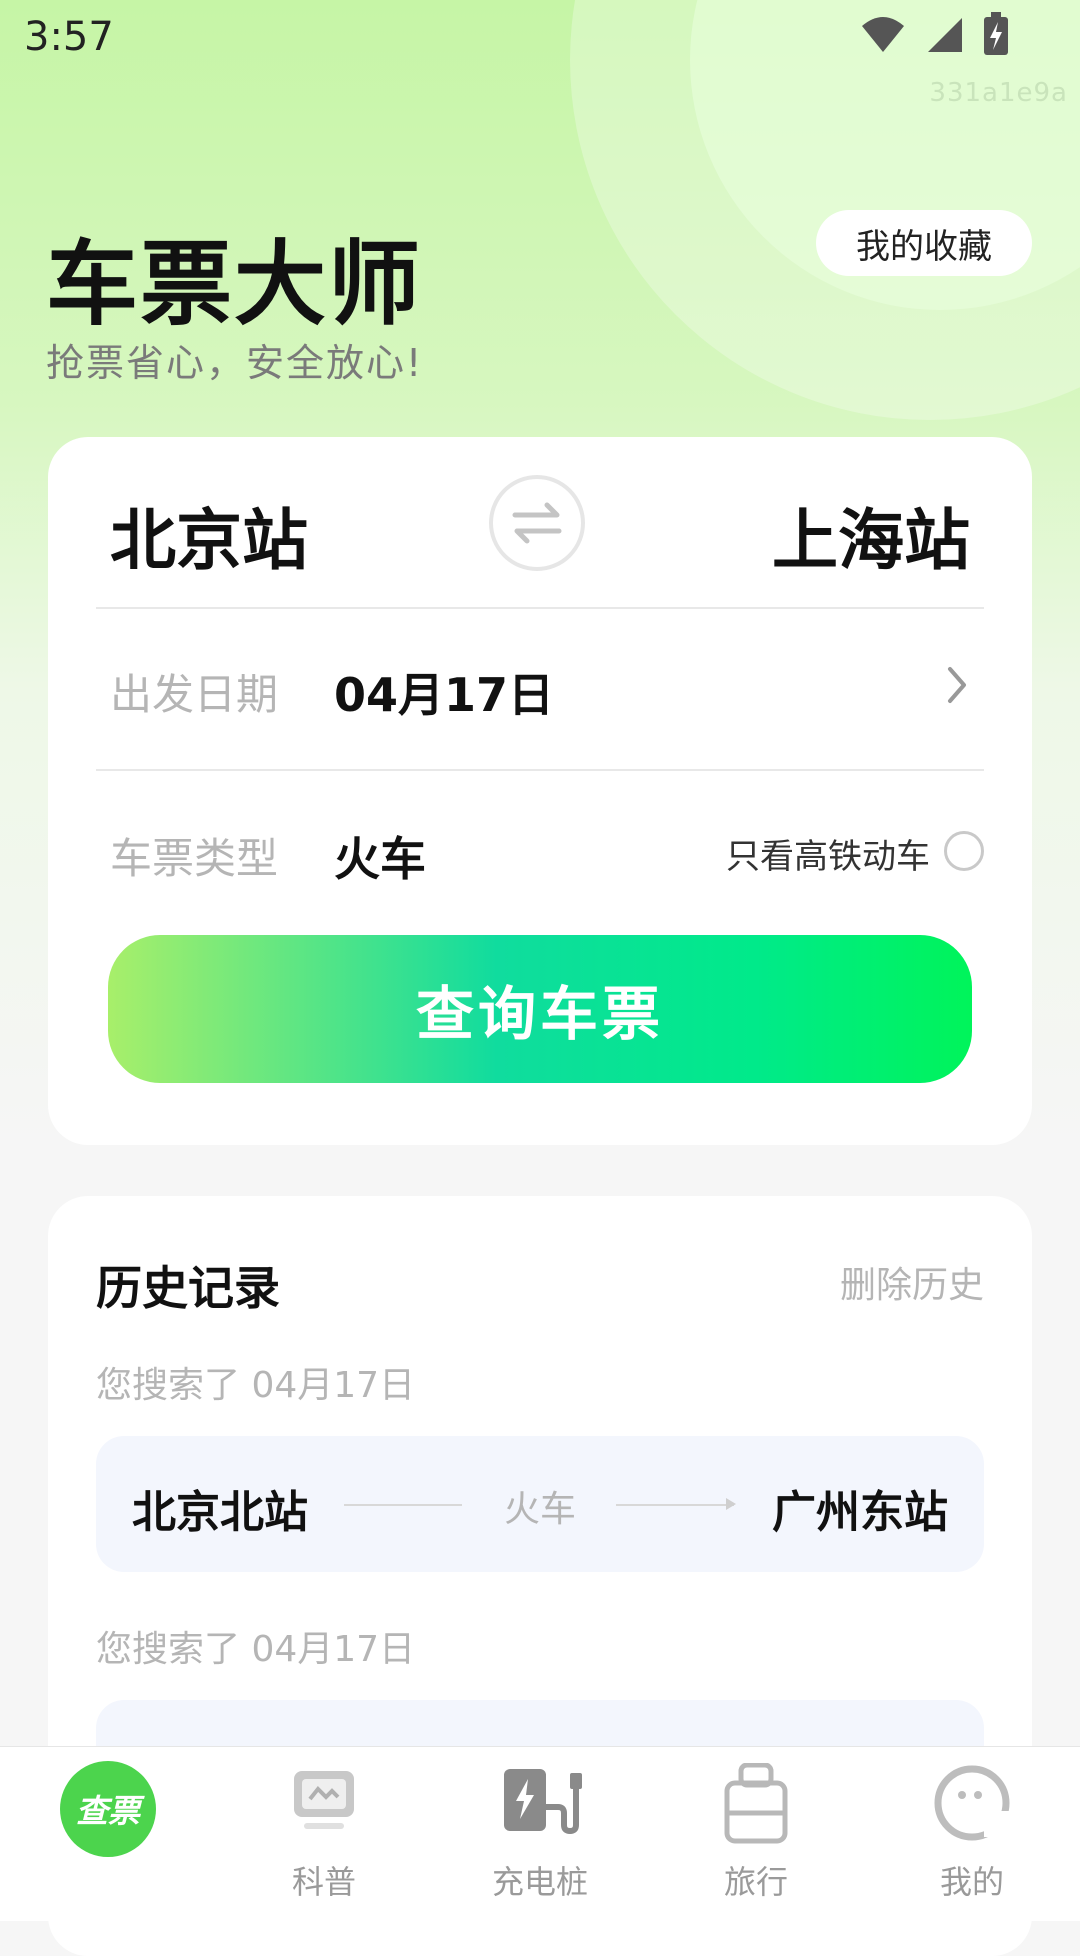 This screenshot has width=1080, height=1956. I want to click on date-value: 04月17日, so click(444, 692).